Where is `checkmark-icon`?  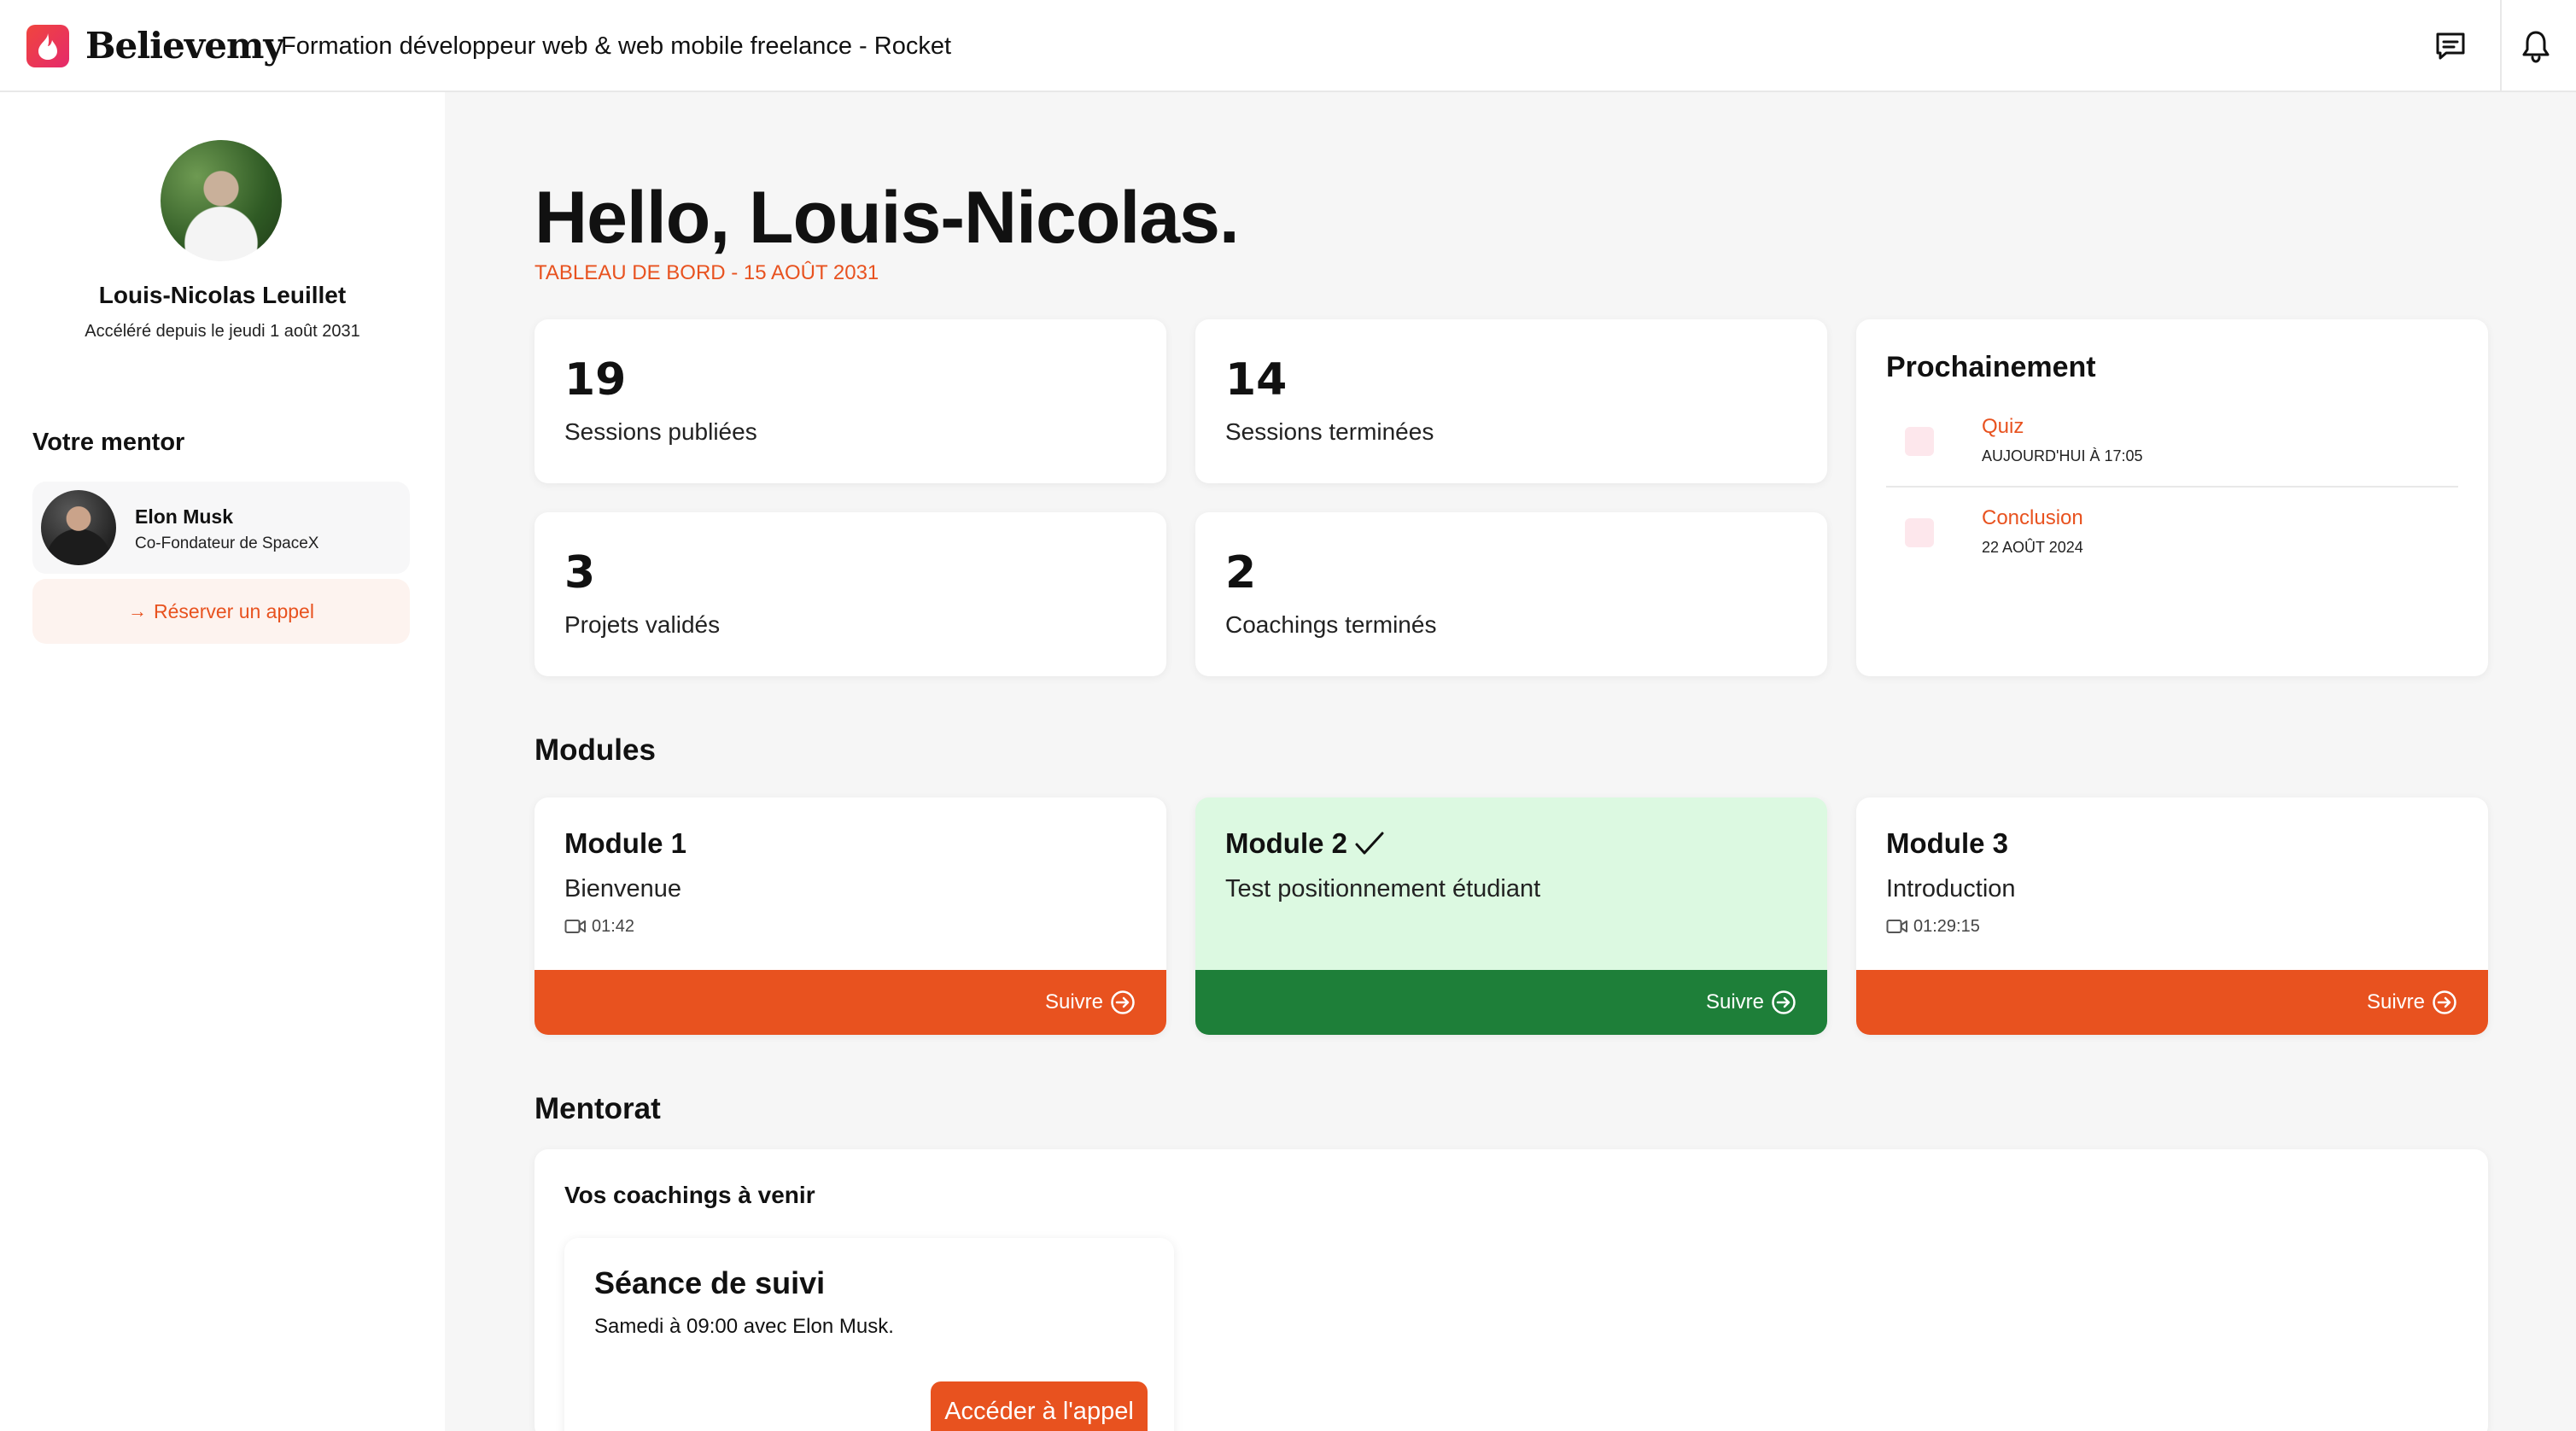 checkmark-icon is located at coordinates (1369, 844).